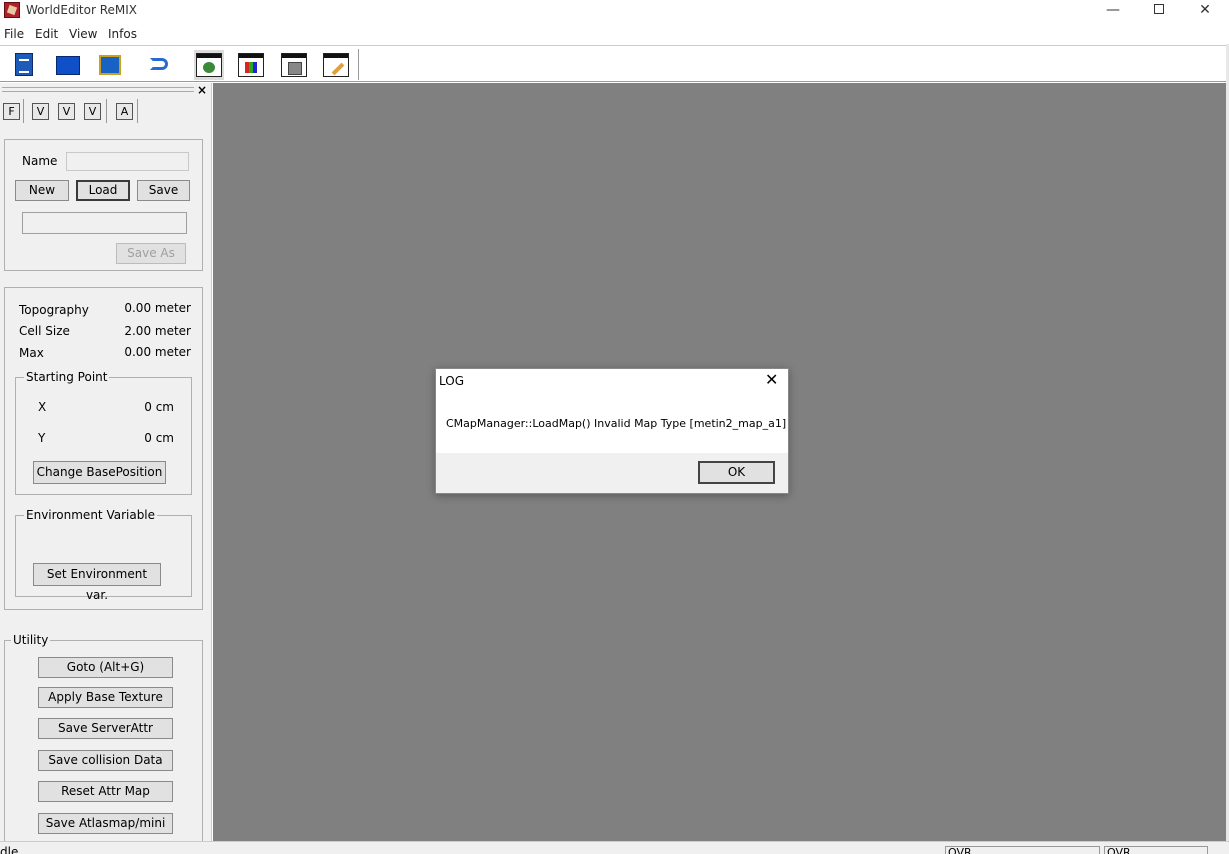 The height and width of the screenshot is (854, 1229). I want to click on status-pane-overwrite: OVR, so click(1022, 850).